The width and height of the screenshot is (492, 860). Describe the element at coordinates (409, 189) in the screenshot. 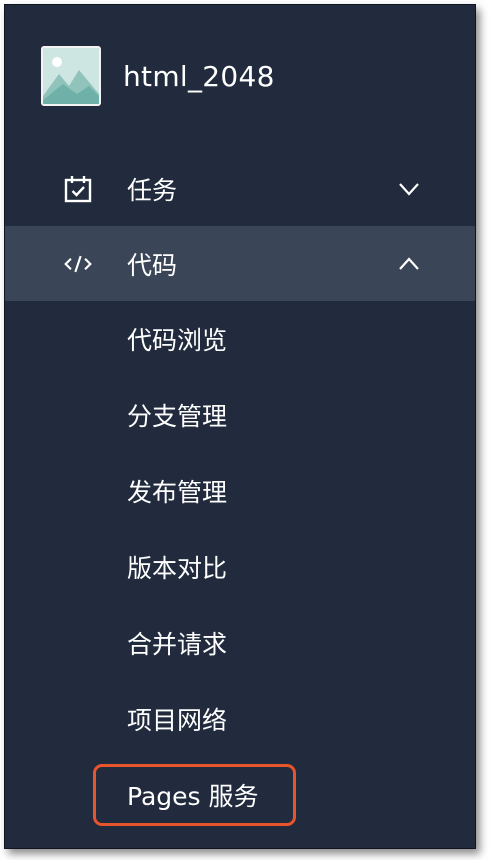

I see `chevron-down-icon` at that location.